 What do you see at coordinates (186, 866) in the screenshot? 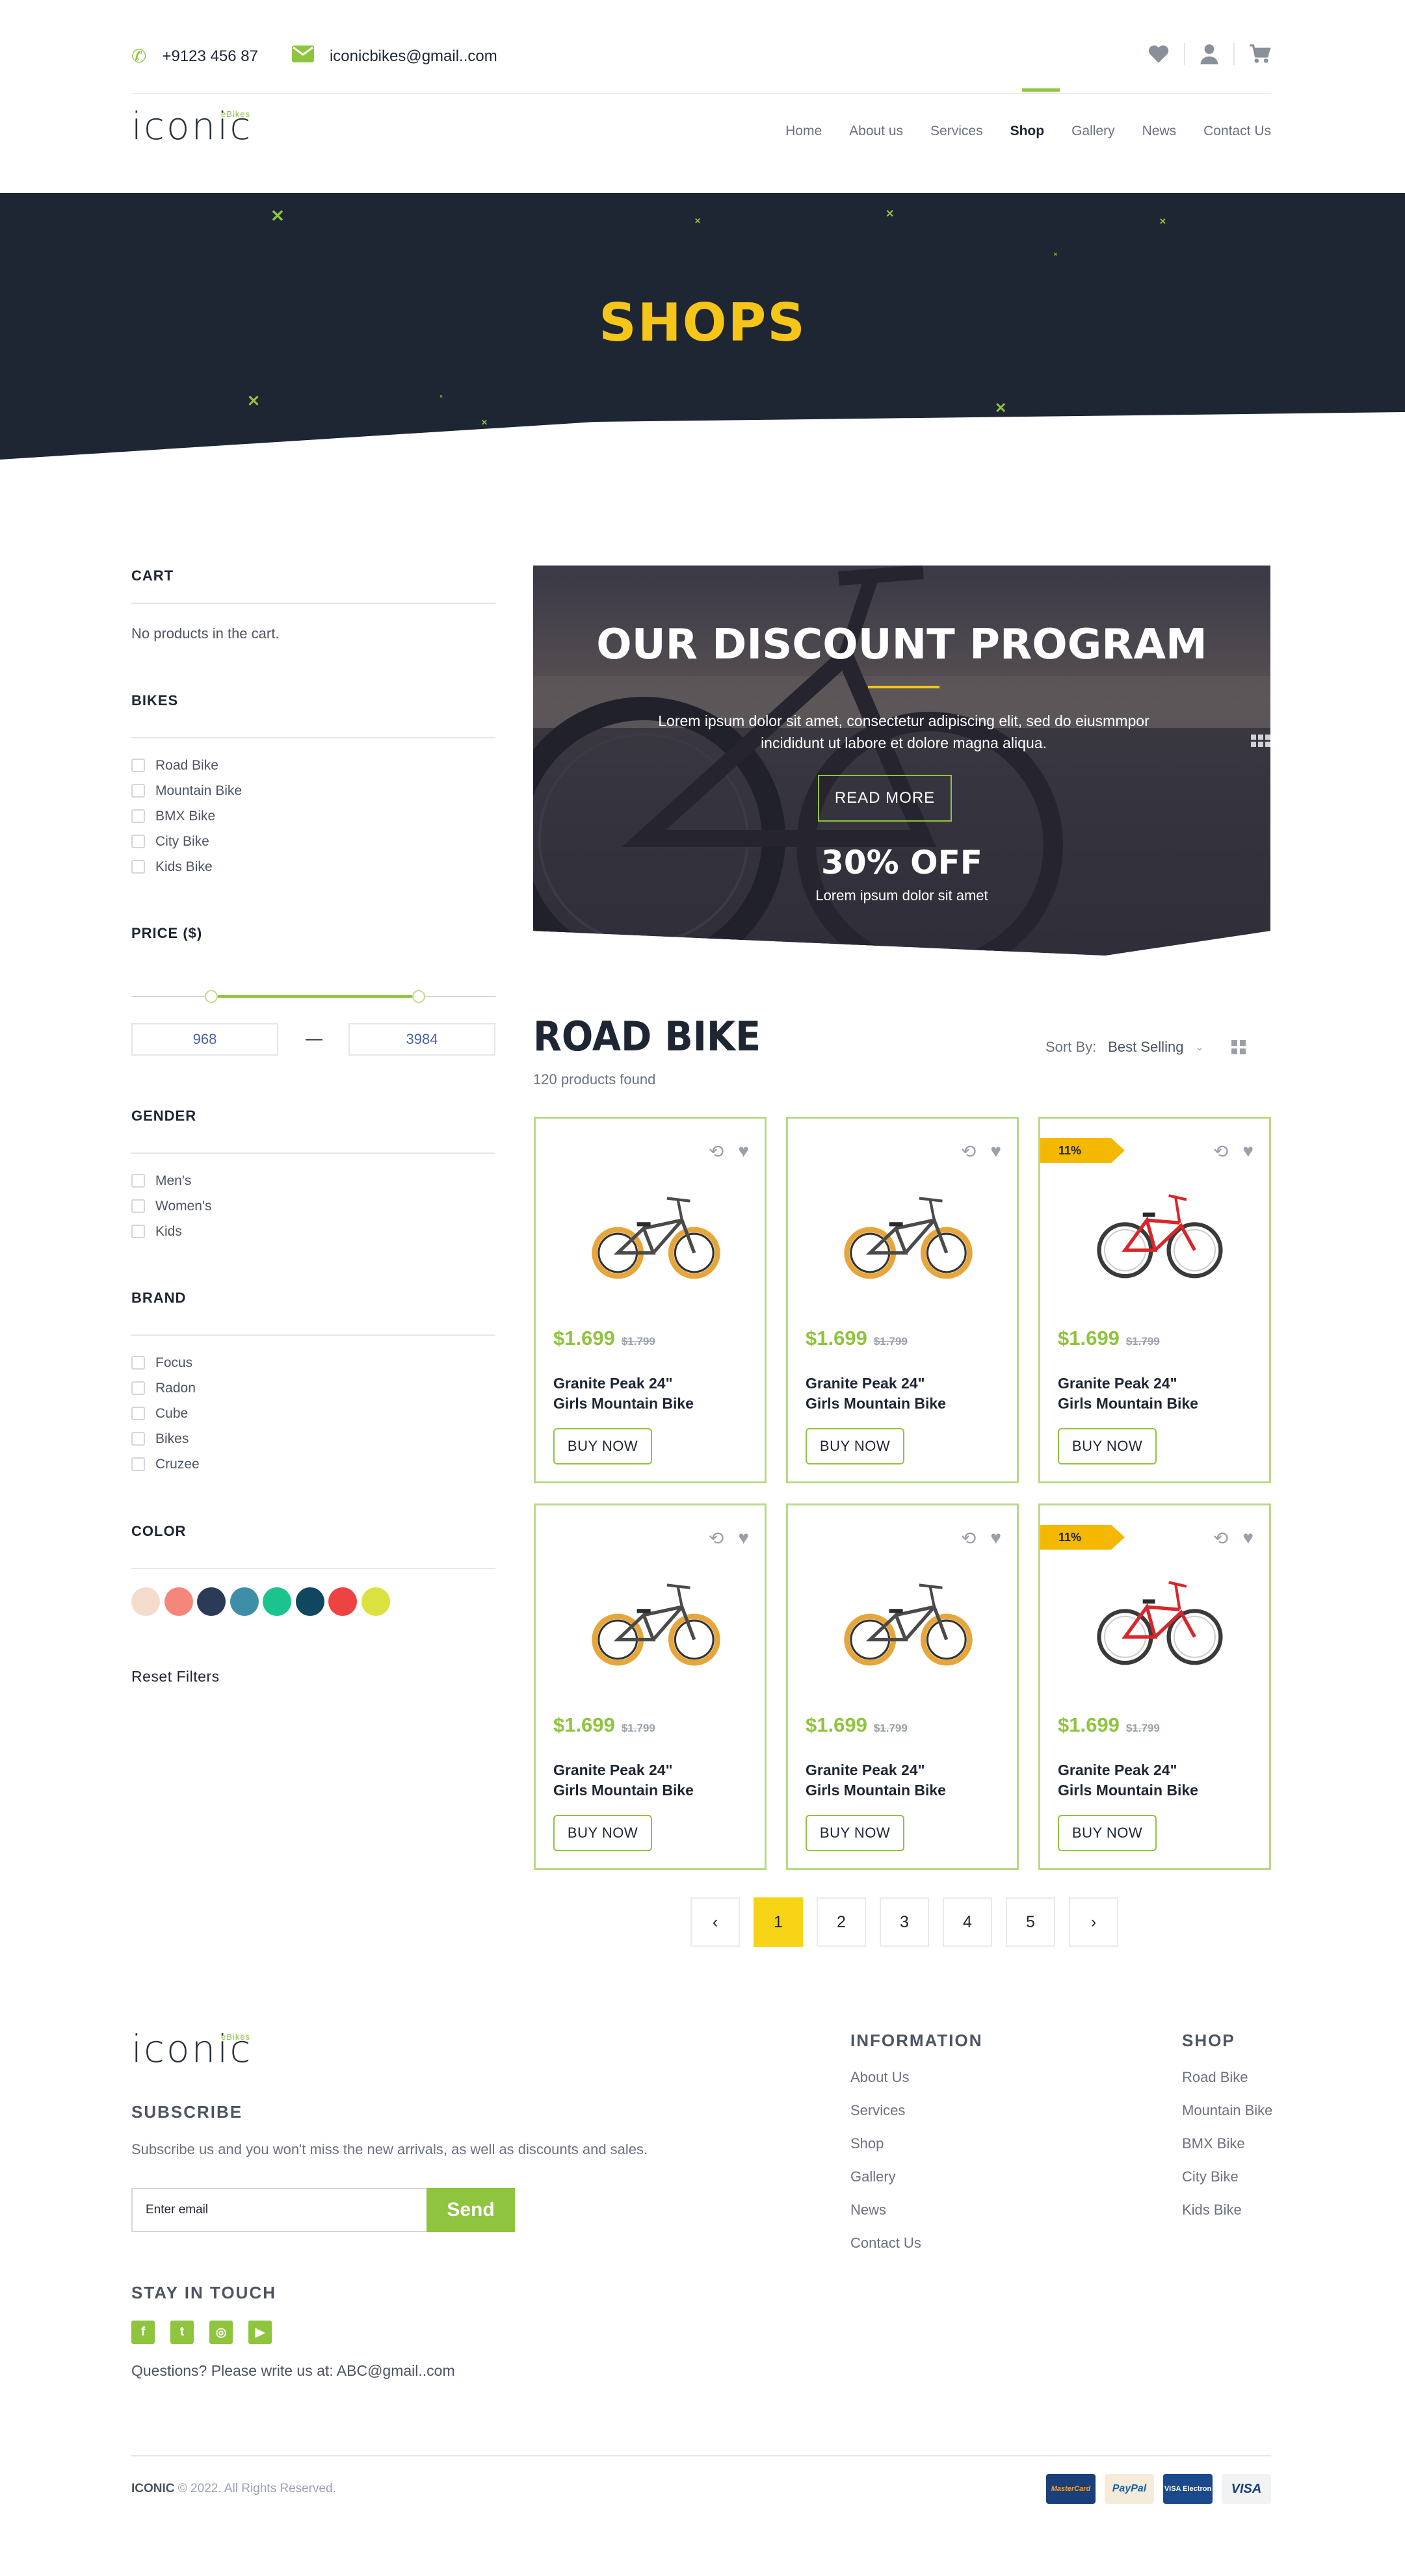
I see `filter-kids-bike: Kids Bike` at bounding box center [186, 866].